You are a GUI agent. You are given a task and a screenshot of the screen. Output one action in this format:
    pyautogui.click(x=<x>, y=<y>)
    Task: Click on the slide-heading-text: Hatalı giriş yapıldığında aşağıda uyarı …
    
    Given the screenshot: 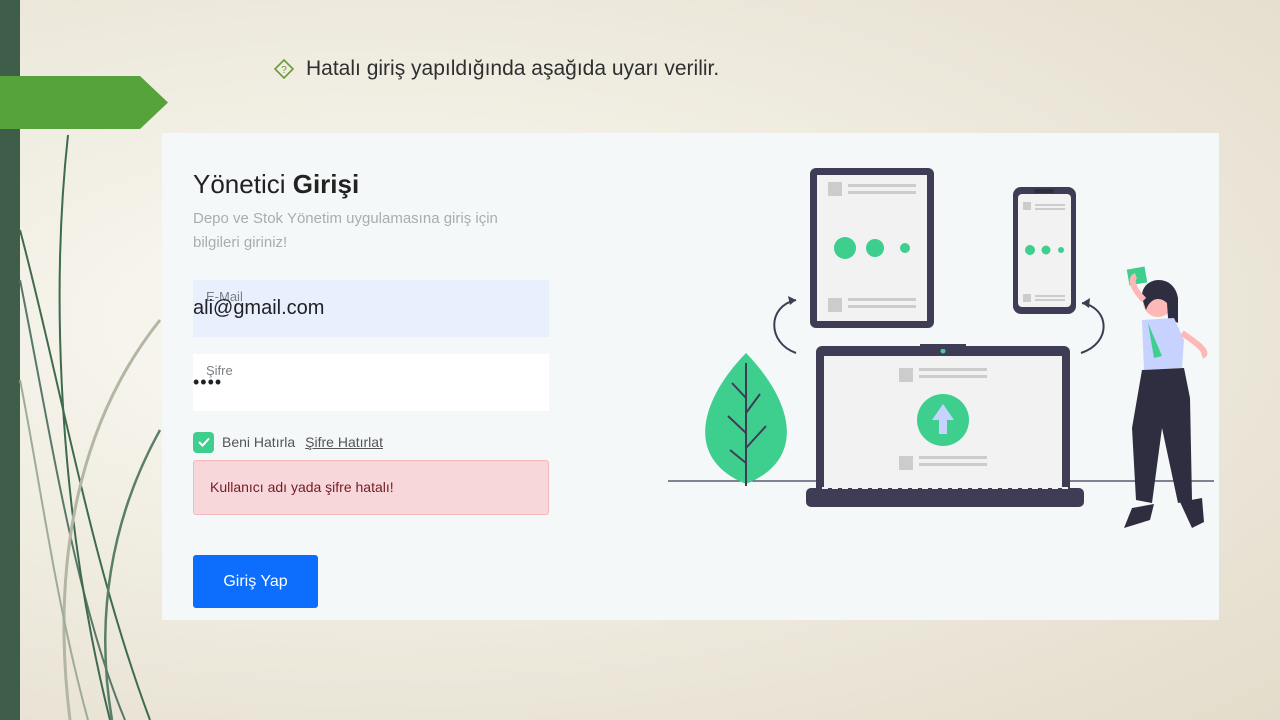 What is the action you would take?
    pyautogui.click(x=513, y=68)
    